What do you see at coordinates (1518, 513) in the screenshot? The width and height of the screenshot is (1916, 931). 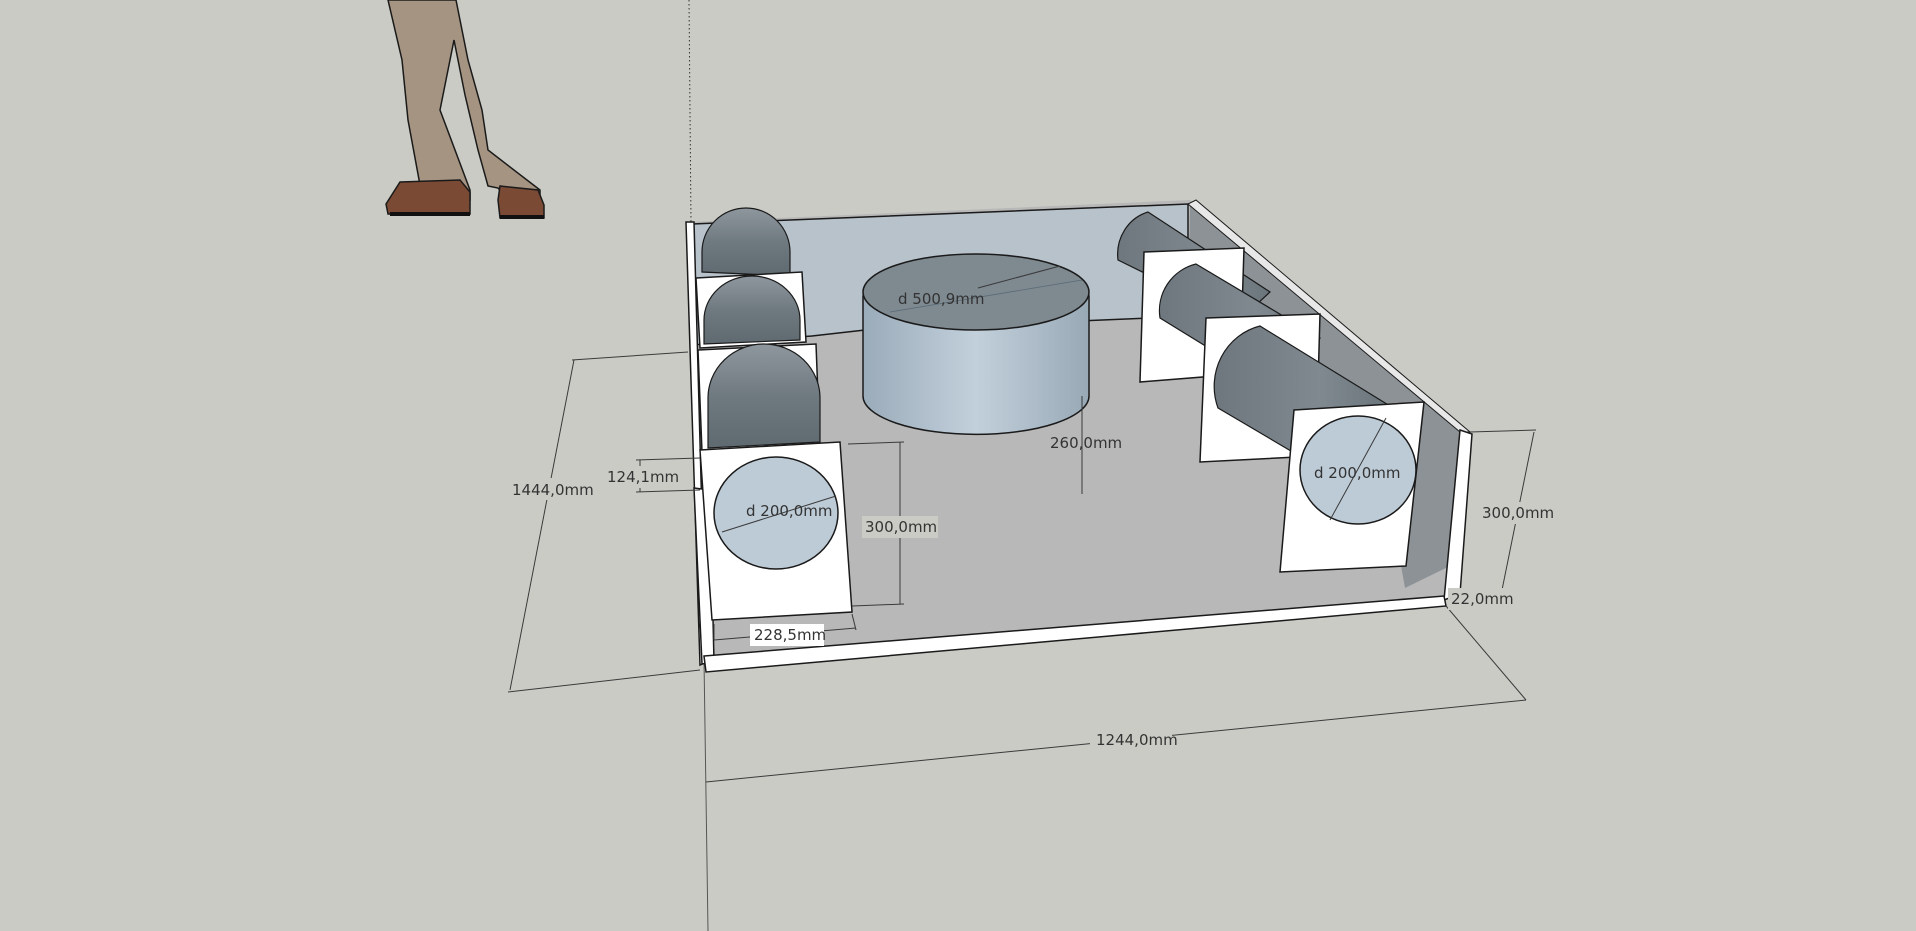 I see `dim-right-height-label: 300,0mm` at bounding box center [1518, 513].